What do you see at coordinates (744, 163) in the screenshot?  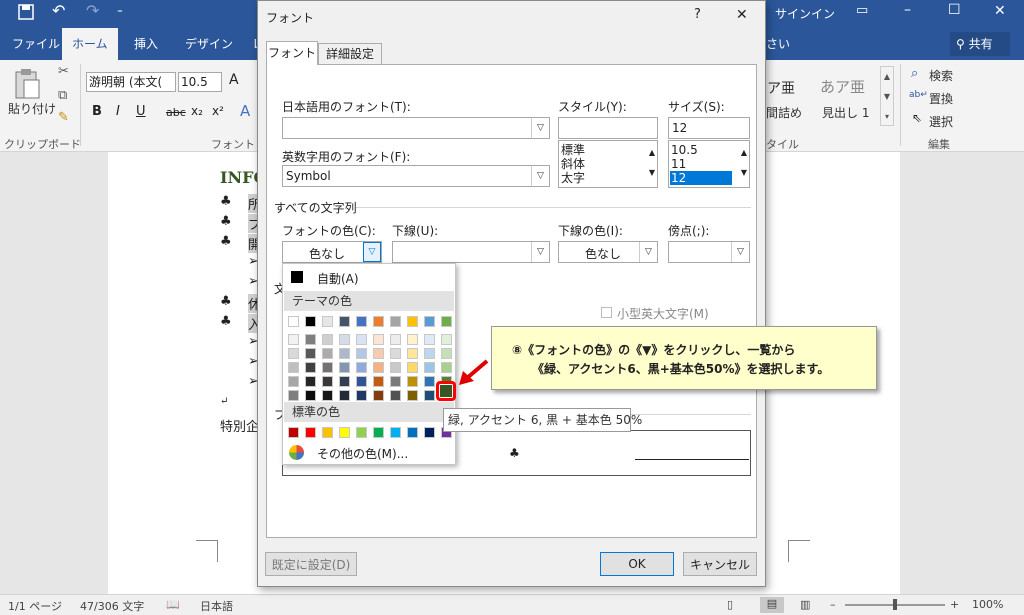 I see `size-list-scrollbar: ▲ ▼` at bounding box center [744, 163].